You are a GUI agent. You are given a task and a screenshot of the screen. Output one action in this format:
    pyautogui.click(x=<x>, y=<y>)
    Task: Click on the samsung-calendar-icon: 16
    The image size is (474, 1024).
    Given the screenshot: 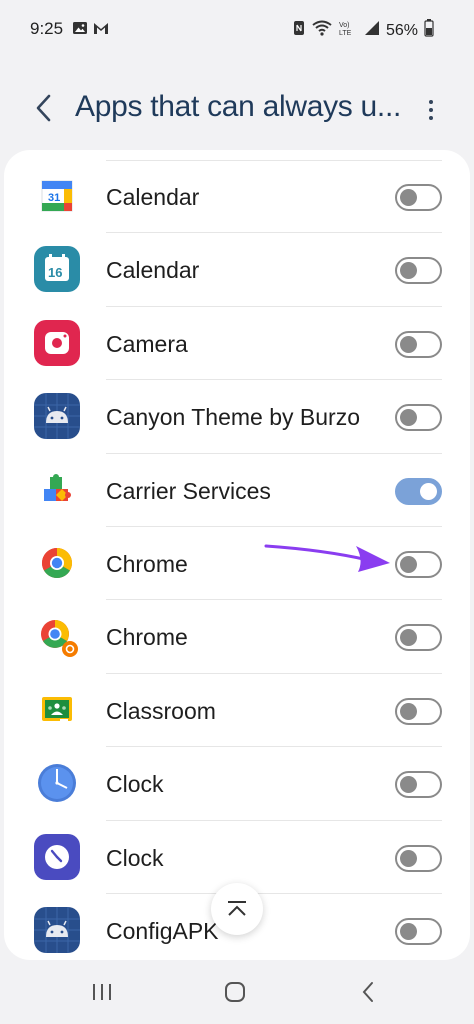 What is the action you would take?
    pyautogui.click(x=57, y=269)
    